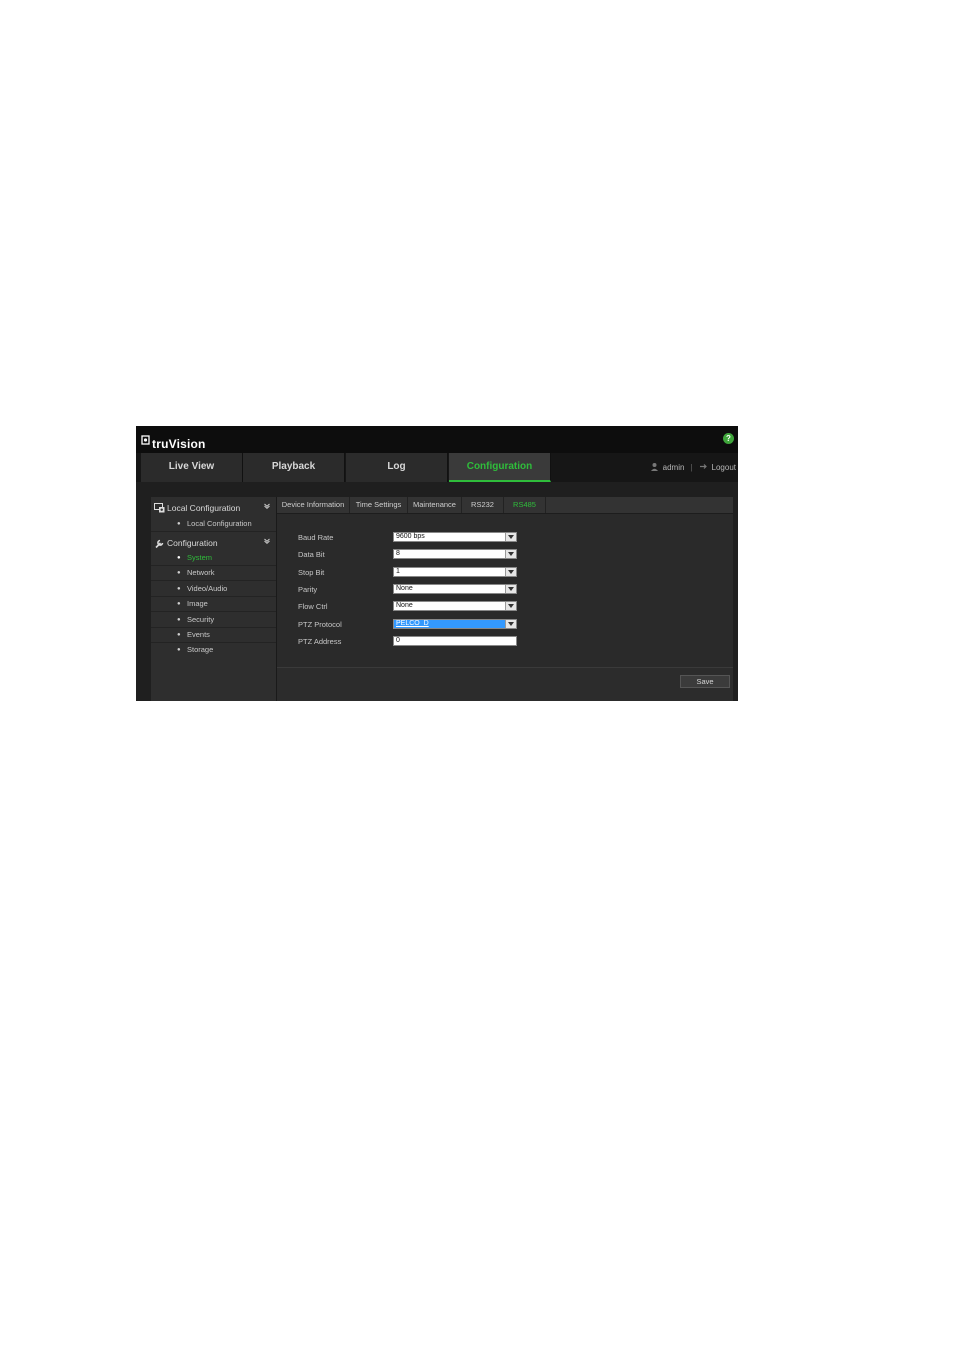 This screenshot has width=954, height=1350. I want to click on logo-icon, so click(146, 441).